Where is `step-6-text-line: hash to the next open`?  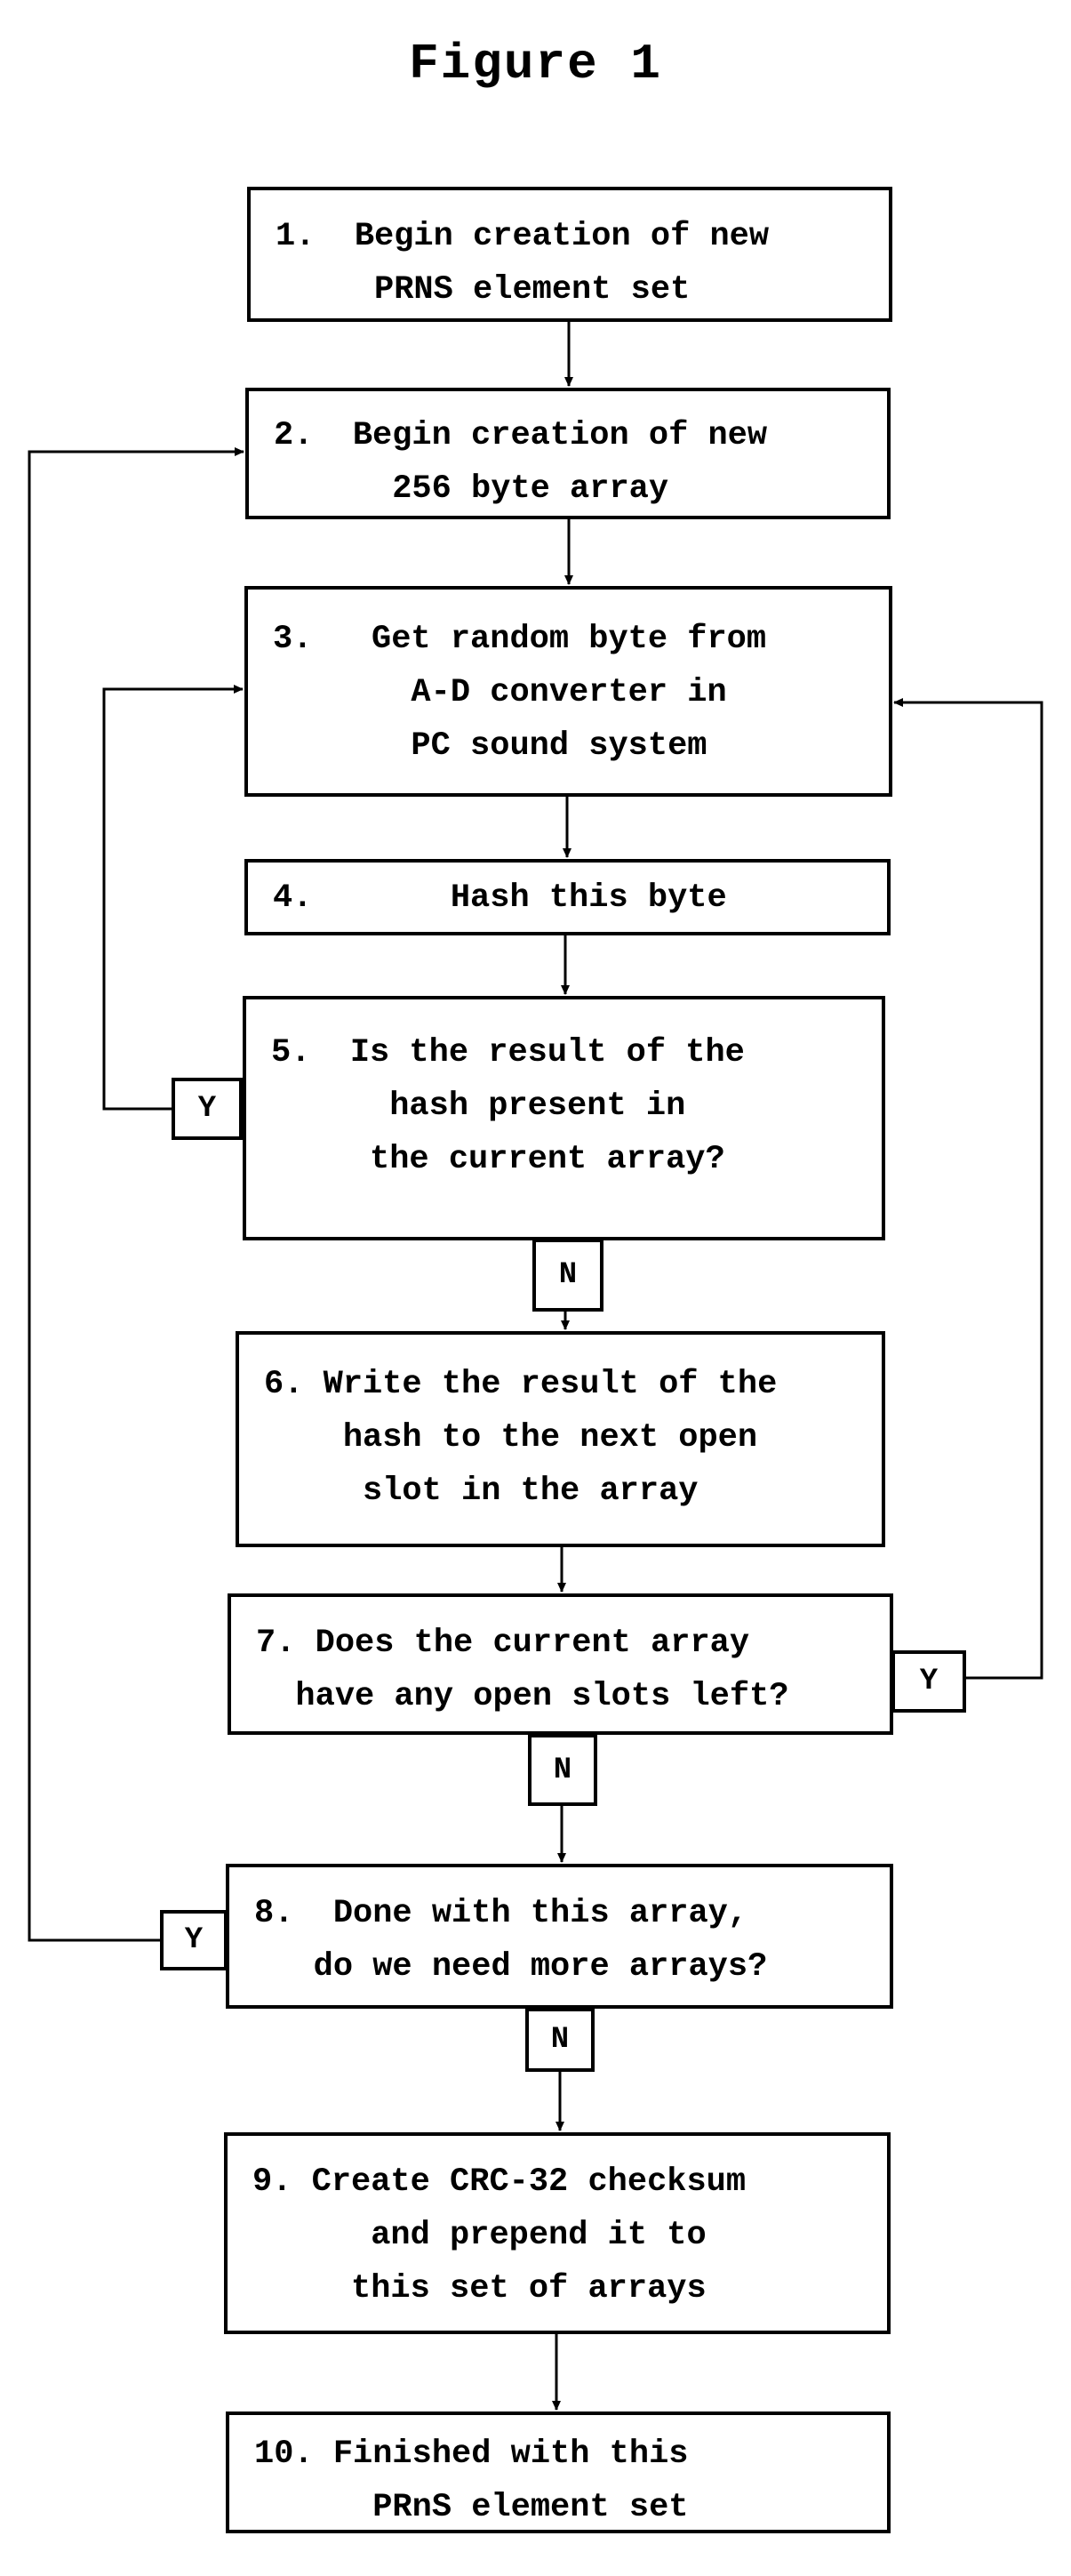
step-6-text-line: hash to the next open is located at coordinates (511, 1438).